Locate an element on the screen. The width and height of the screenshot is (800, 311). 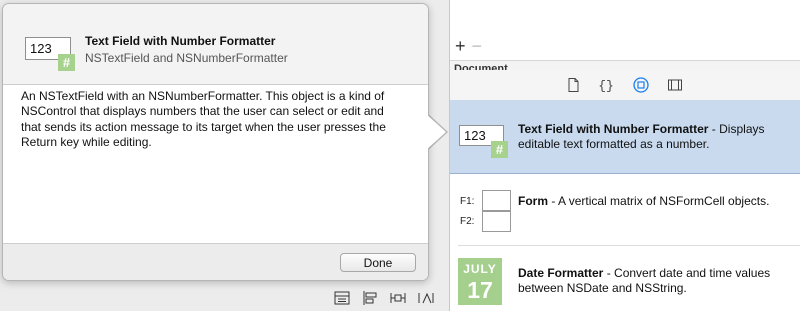
popover-footer: Done is located at coordinates (215, 262).